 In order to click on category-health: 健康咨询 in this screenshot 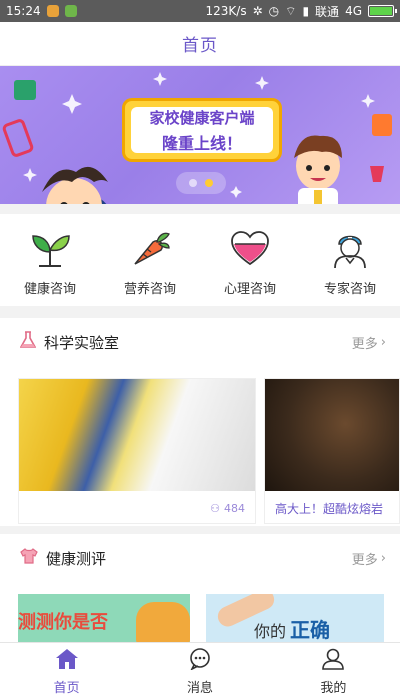, I will do `click(50, 260)`.